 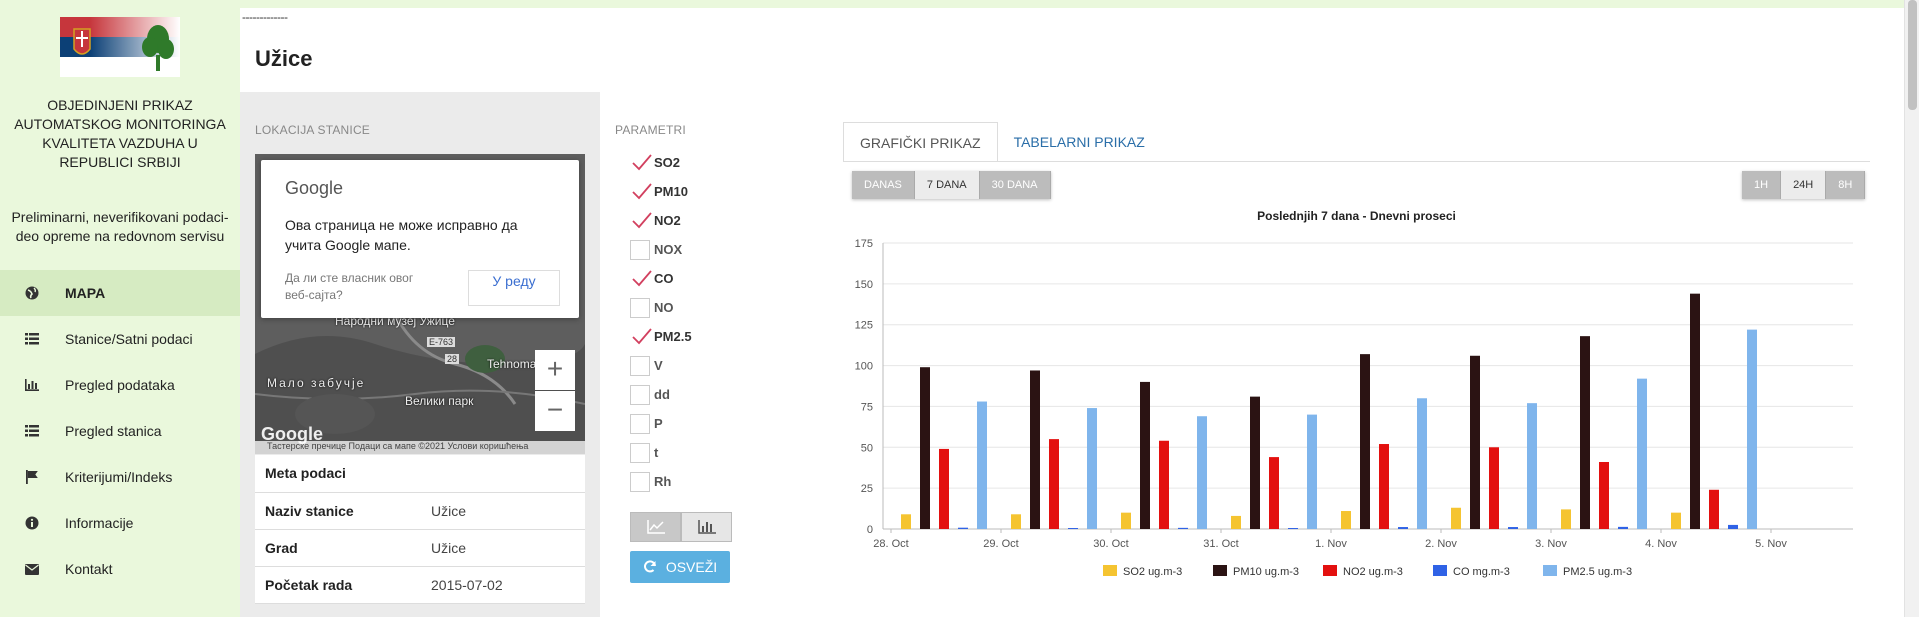 What do you see at coordinates (420, 585) in the screenshot?
I see `meta-row: Početak rada 2015-07-02` at bounding box center [420, 585].